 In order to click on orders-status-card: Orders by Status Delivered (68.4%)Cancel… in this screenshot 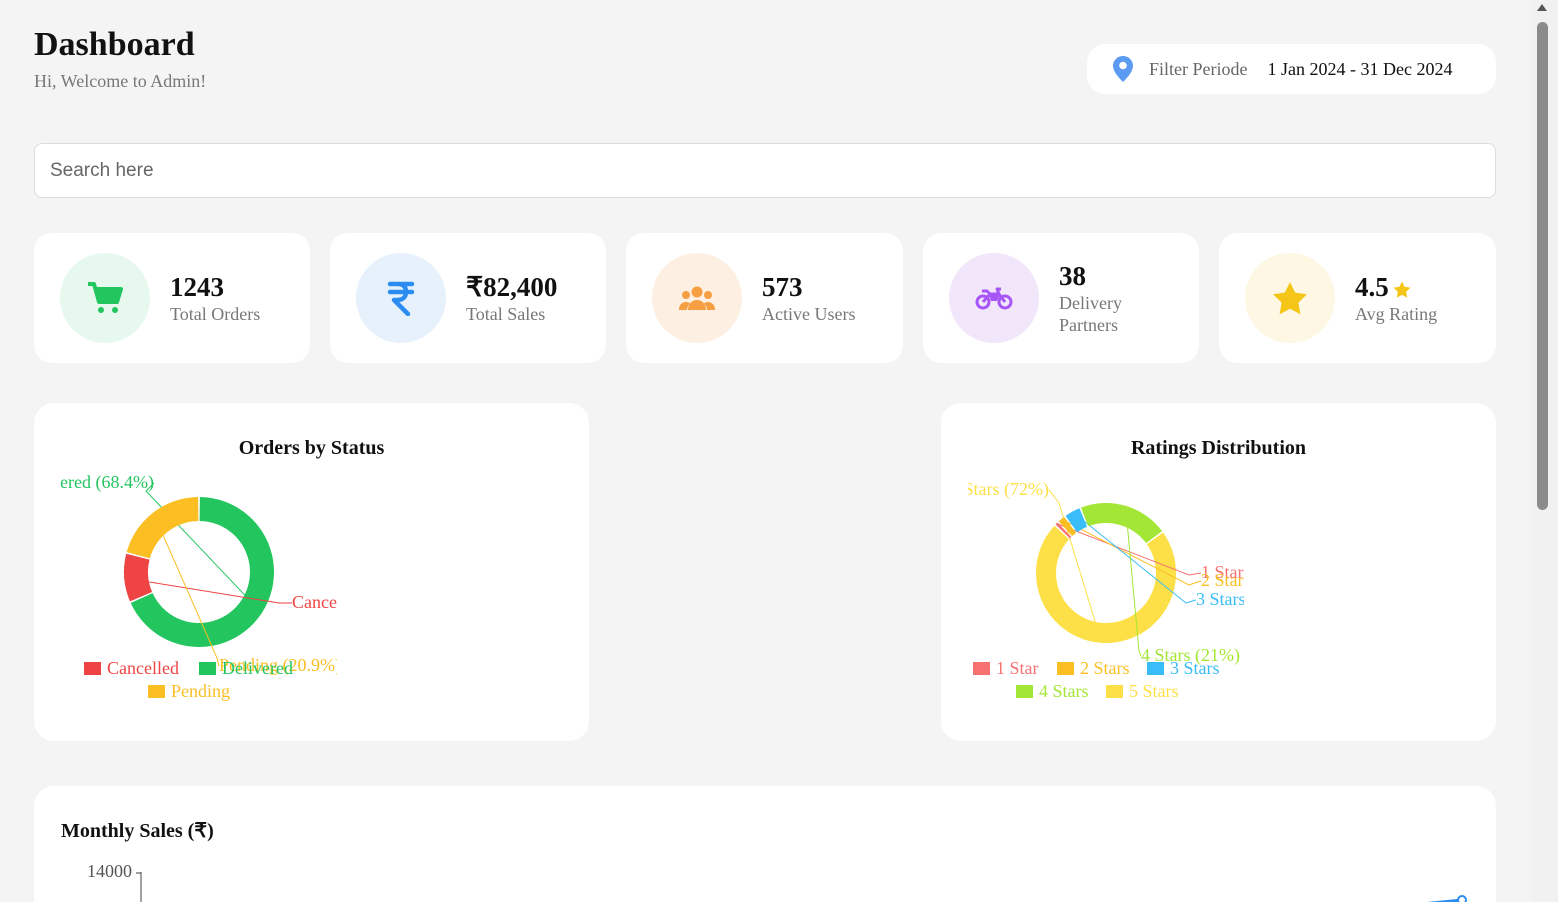, I will do `click(311, 572)`.